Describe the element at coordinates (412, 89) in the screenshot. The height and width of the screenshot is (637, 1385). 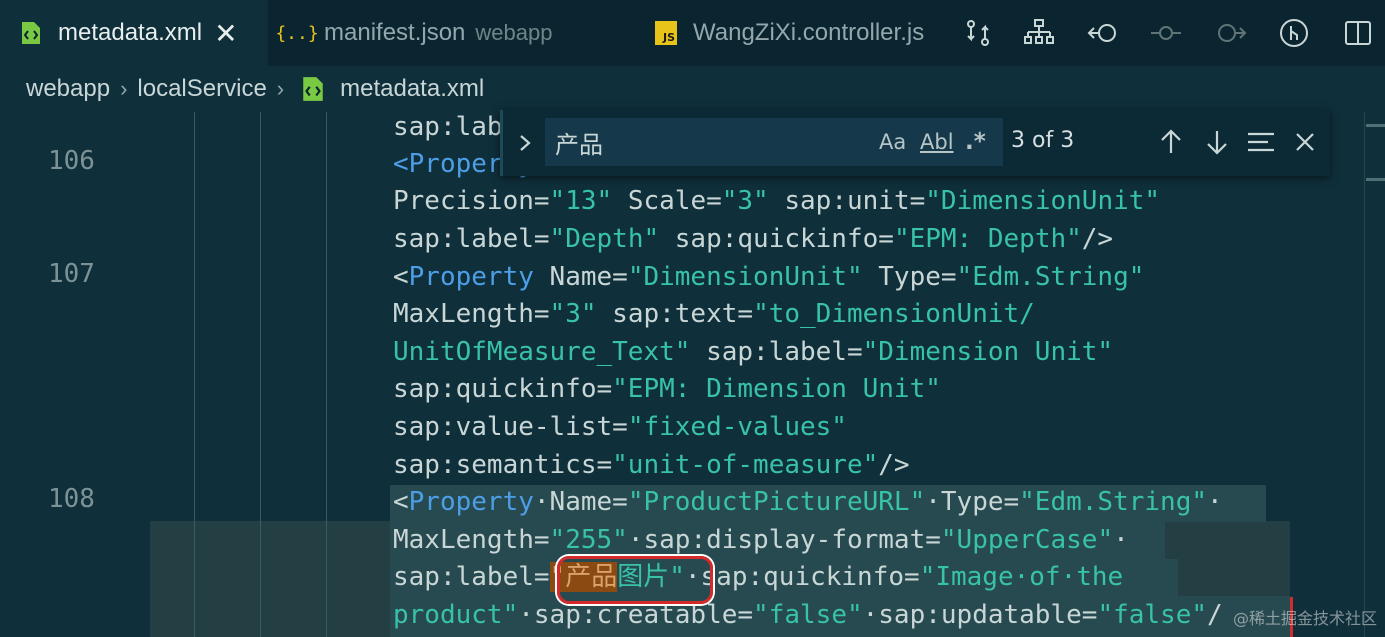
I see `breadcrumb-item-file: metadata.xml` at that location.